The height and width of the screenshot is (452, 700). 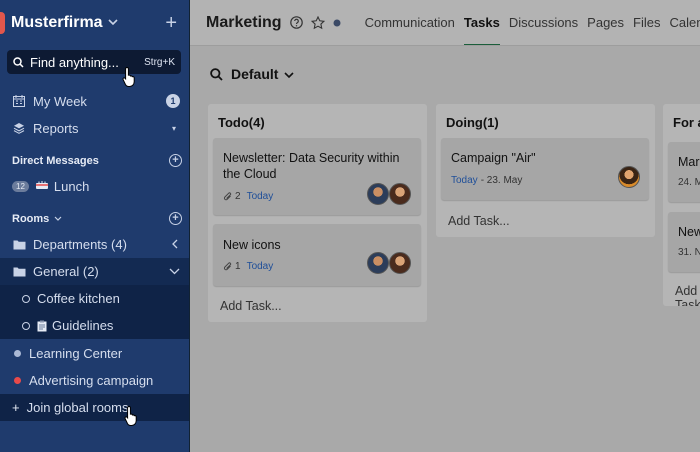 I want to click on sidebar-item-label: General (2), so click(x=66, y=271).